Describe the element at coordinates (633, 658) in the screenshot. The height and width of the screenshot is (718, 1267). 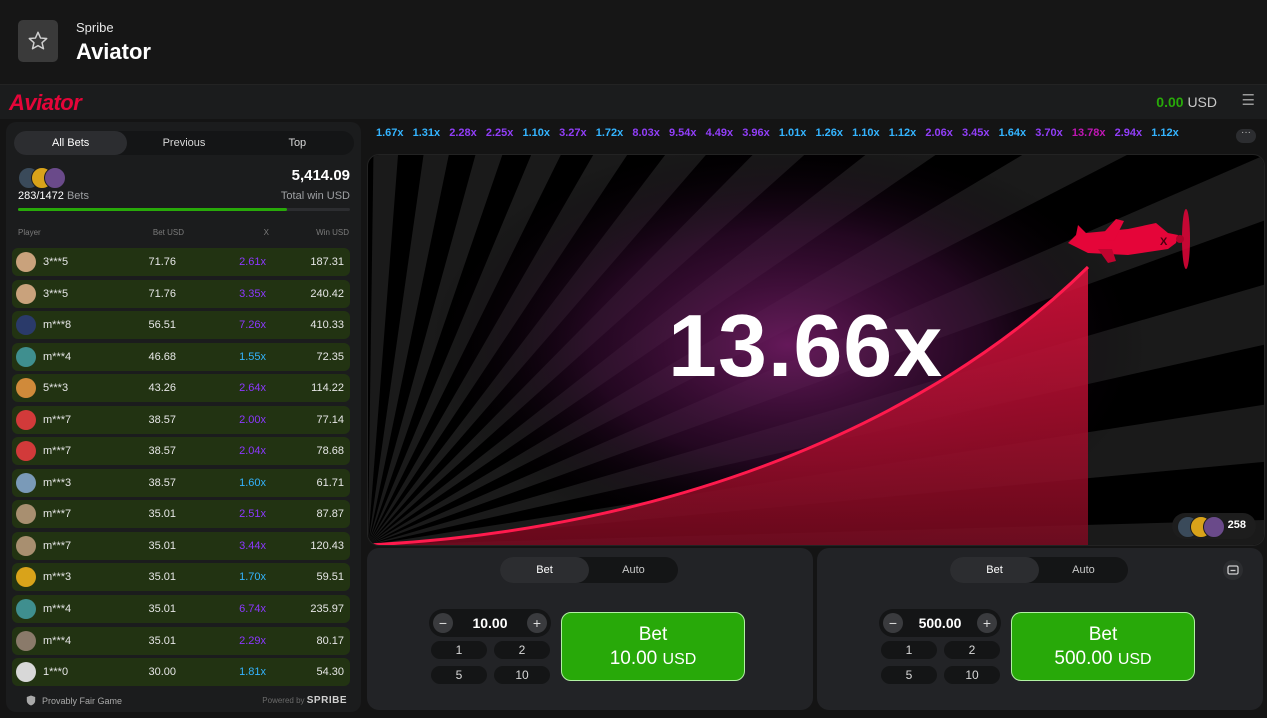
I see `bet-button-value: 10.00` at that location.